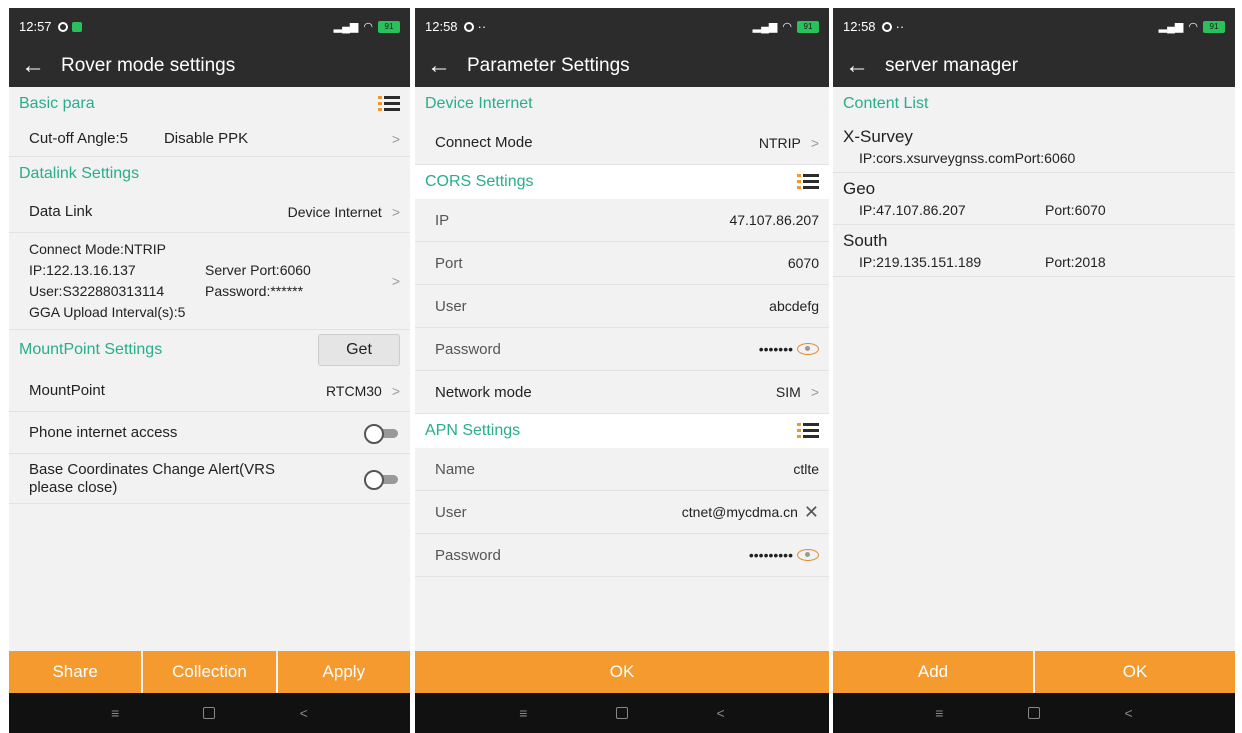  I want to click on app-bar: ← Rover mode settings, so click(209, 66).